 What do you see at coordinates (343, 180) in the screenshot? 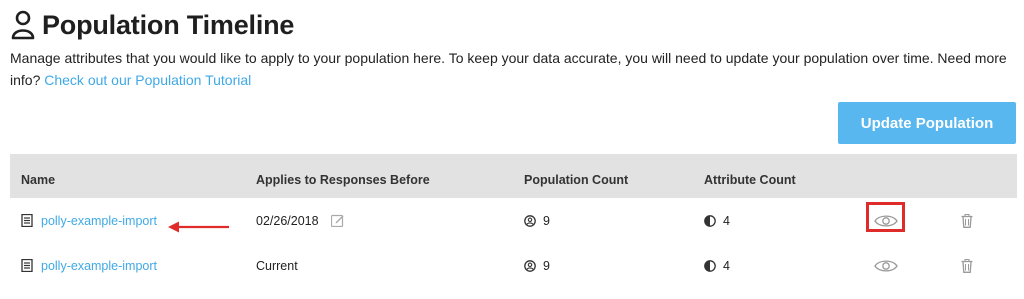
I see `column-header-applies-before: Applies to Responses Before` at bounding box center [343, 180].